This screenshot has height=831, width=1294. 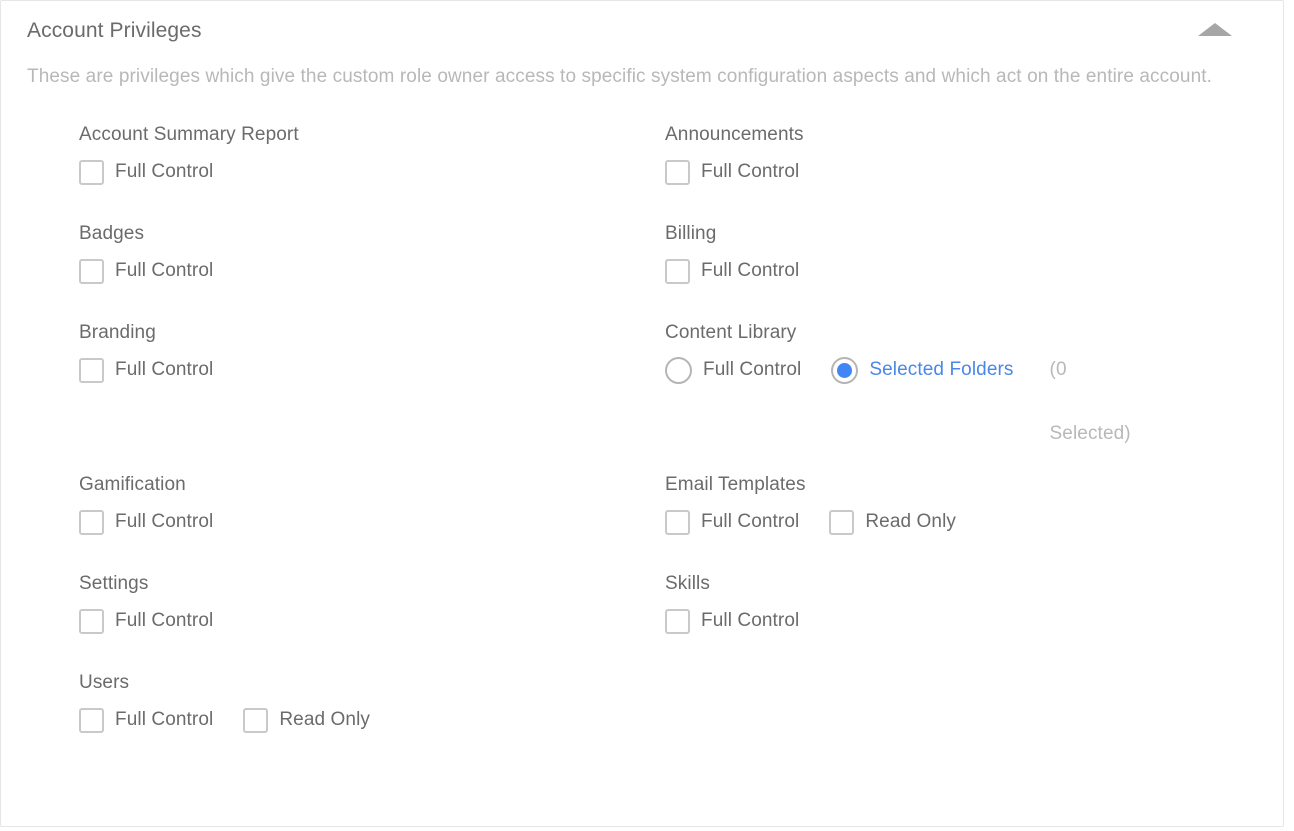 I want to click on privilege-group-users: Users Full Control Read Only, so click(x=320, y=718).